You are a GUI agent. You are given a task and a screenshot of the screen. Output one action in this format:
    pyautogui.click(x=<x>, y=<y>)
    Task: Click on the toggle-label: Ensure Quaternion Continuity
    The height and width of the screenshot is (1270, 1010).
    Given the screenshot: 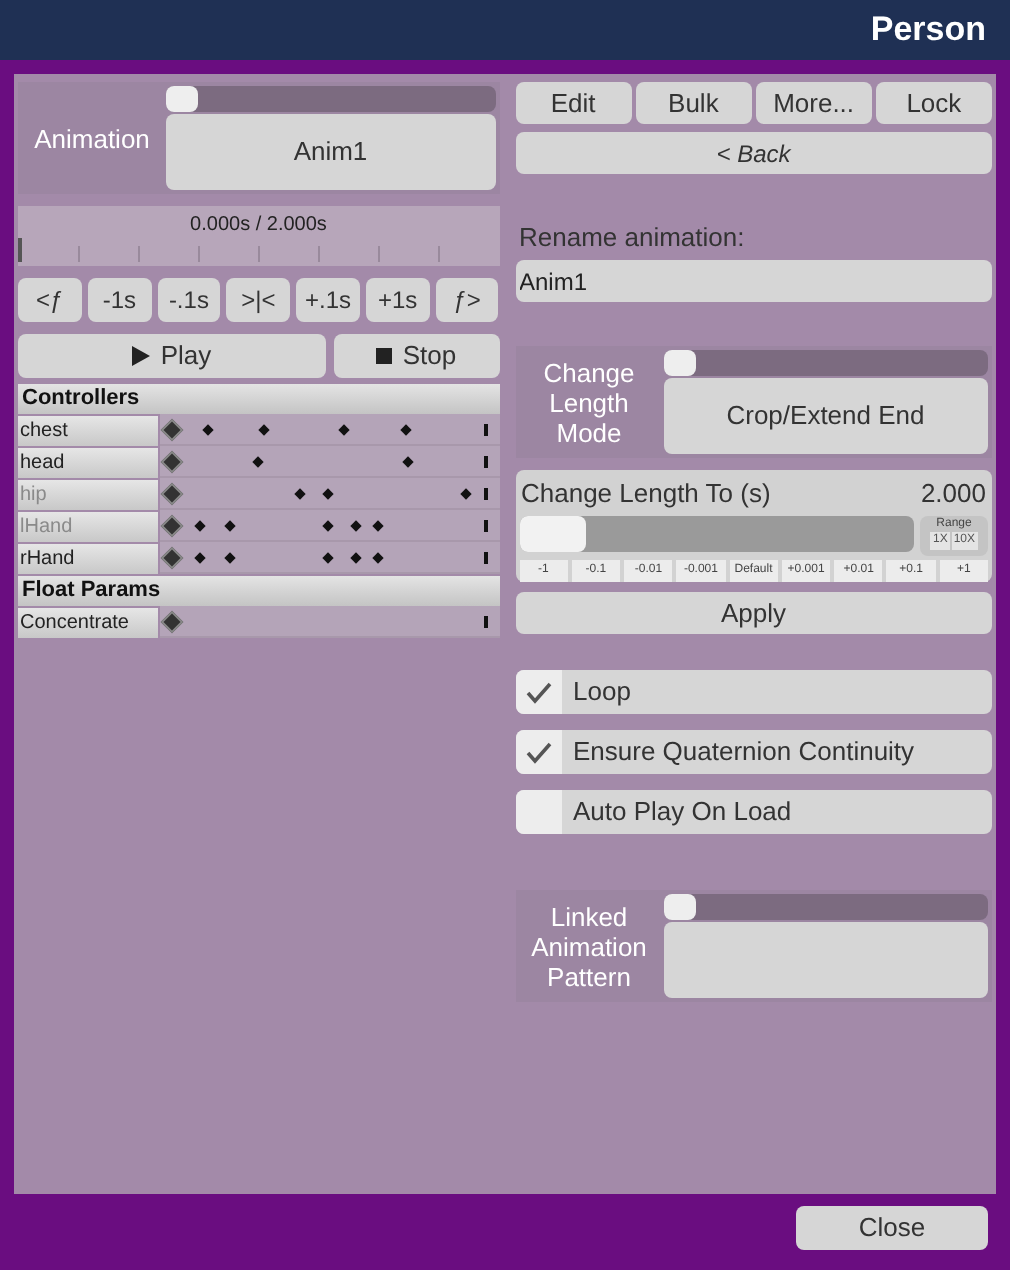 What is the action you would take?
    pyautogui.click(x=744, y=752)
    